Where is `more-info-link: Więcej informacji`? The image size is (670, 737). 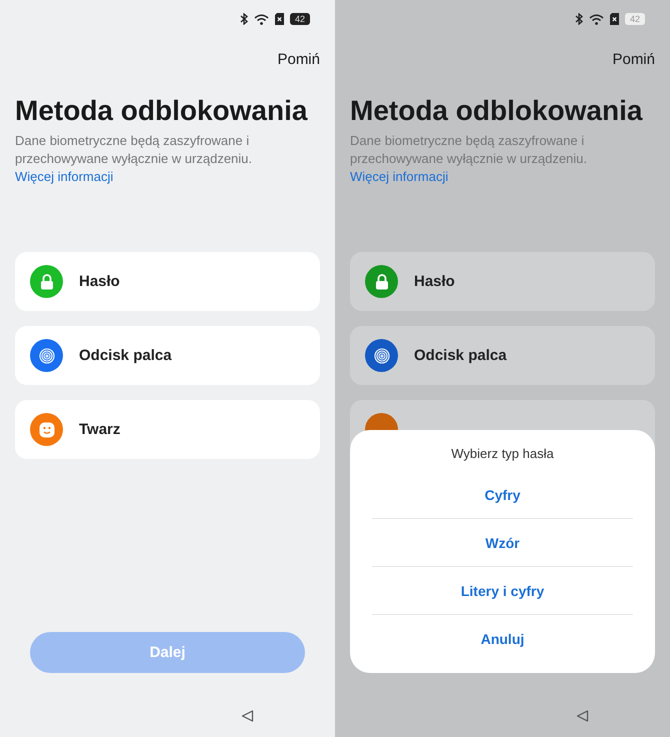 more-info-link: Więcej informacji is located at coordinates (64, 176).